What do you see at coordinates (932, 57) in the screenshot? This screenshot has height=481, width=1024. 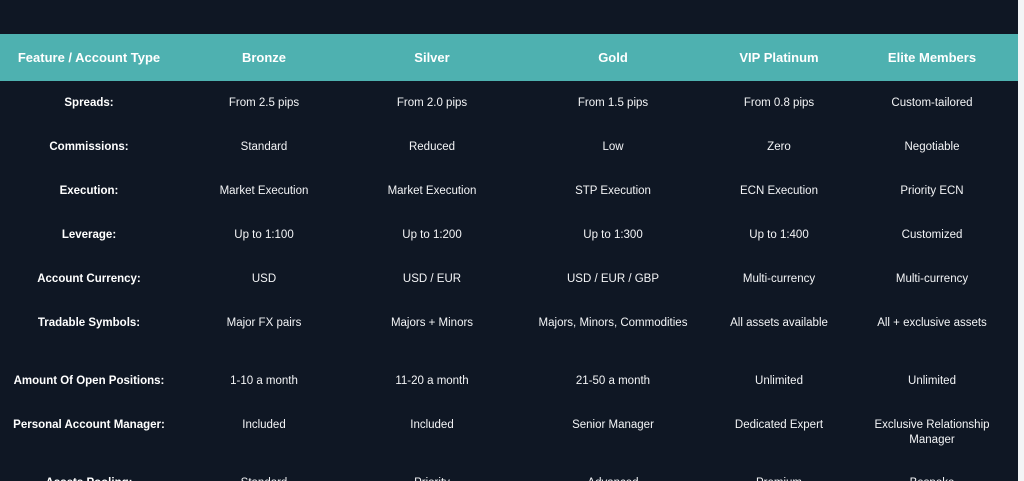 I see `header-elite-members: Elite Members` at bounding box center [932, 57].